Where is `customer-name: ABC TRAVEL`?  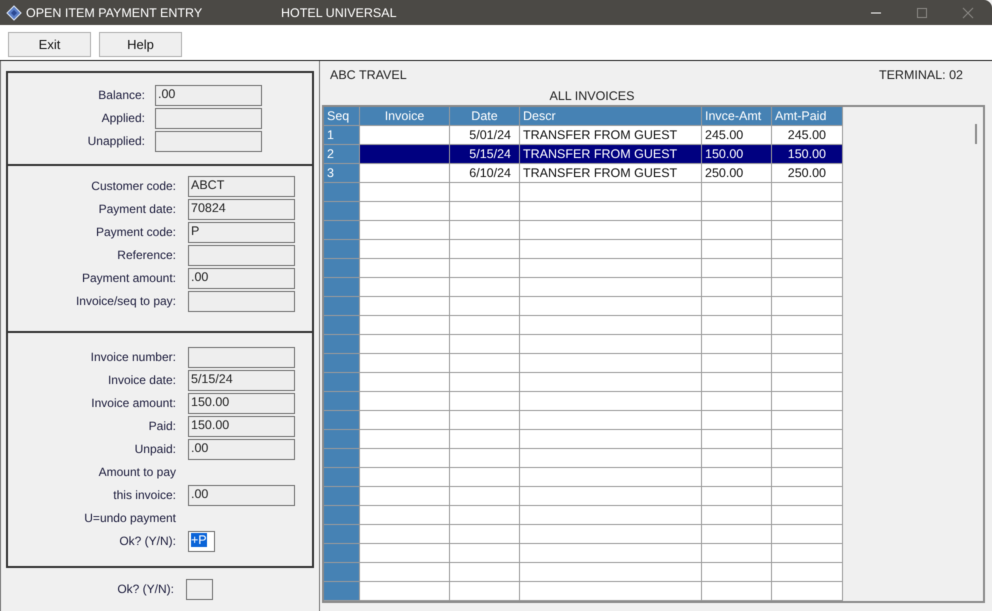 customer-name: ABC TRAVEL is located at coordinates (368, 75).